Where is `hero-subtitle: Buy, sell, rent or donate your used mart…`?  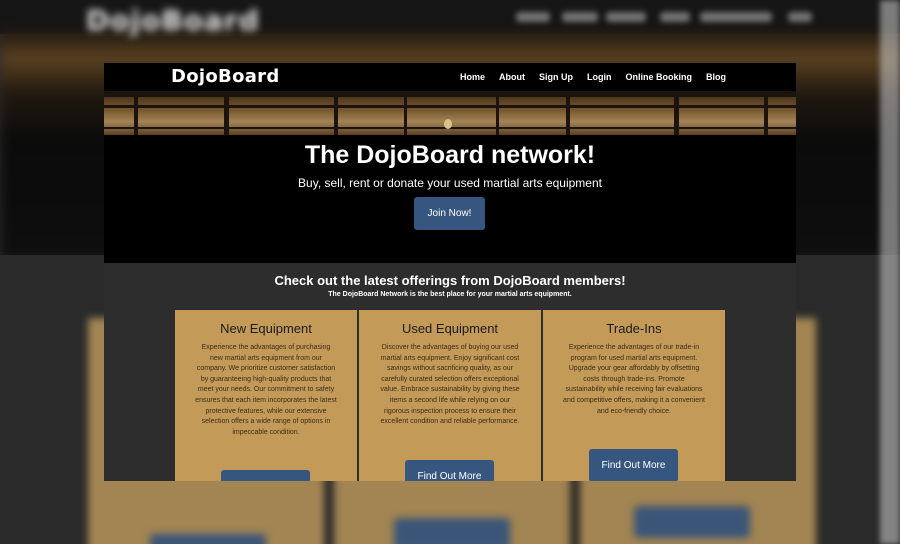
hero-subtitle: Buy, sell, rent or donate your used mart… is located at coordinates (450, 183).